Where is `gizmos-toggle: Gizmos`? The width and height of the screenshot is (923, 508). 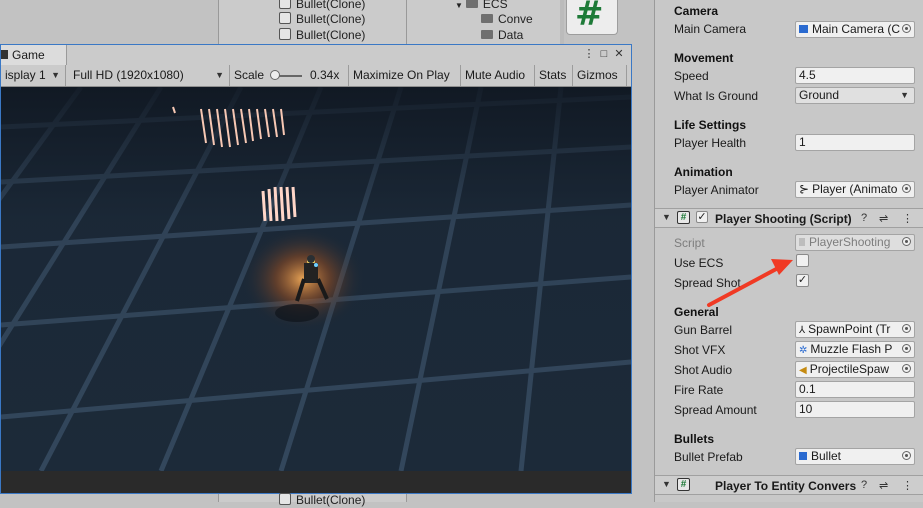 gizmos-toggle: Gizmos is located at coordinates (600, 75).